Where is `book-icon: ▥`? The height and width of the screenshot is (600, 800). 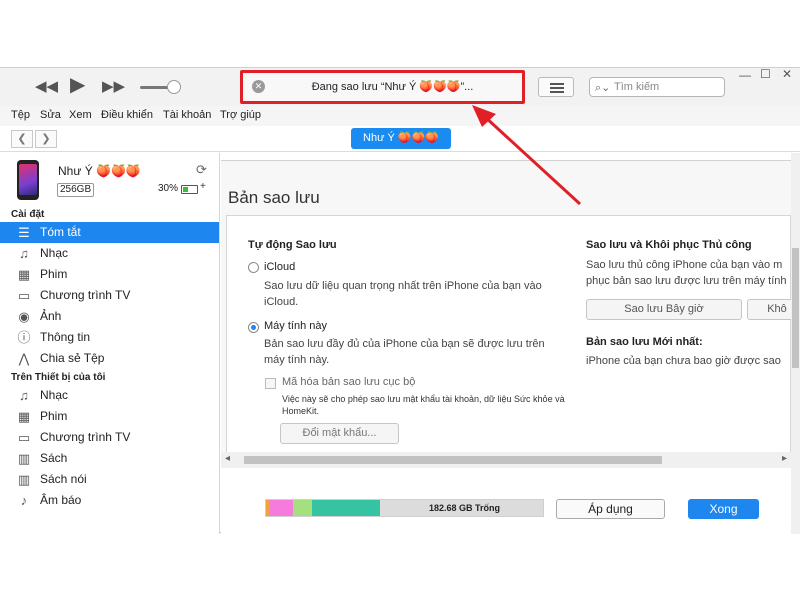 book-icon: ▥ is located at coordinates (24, 458).